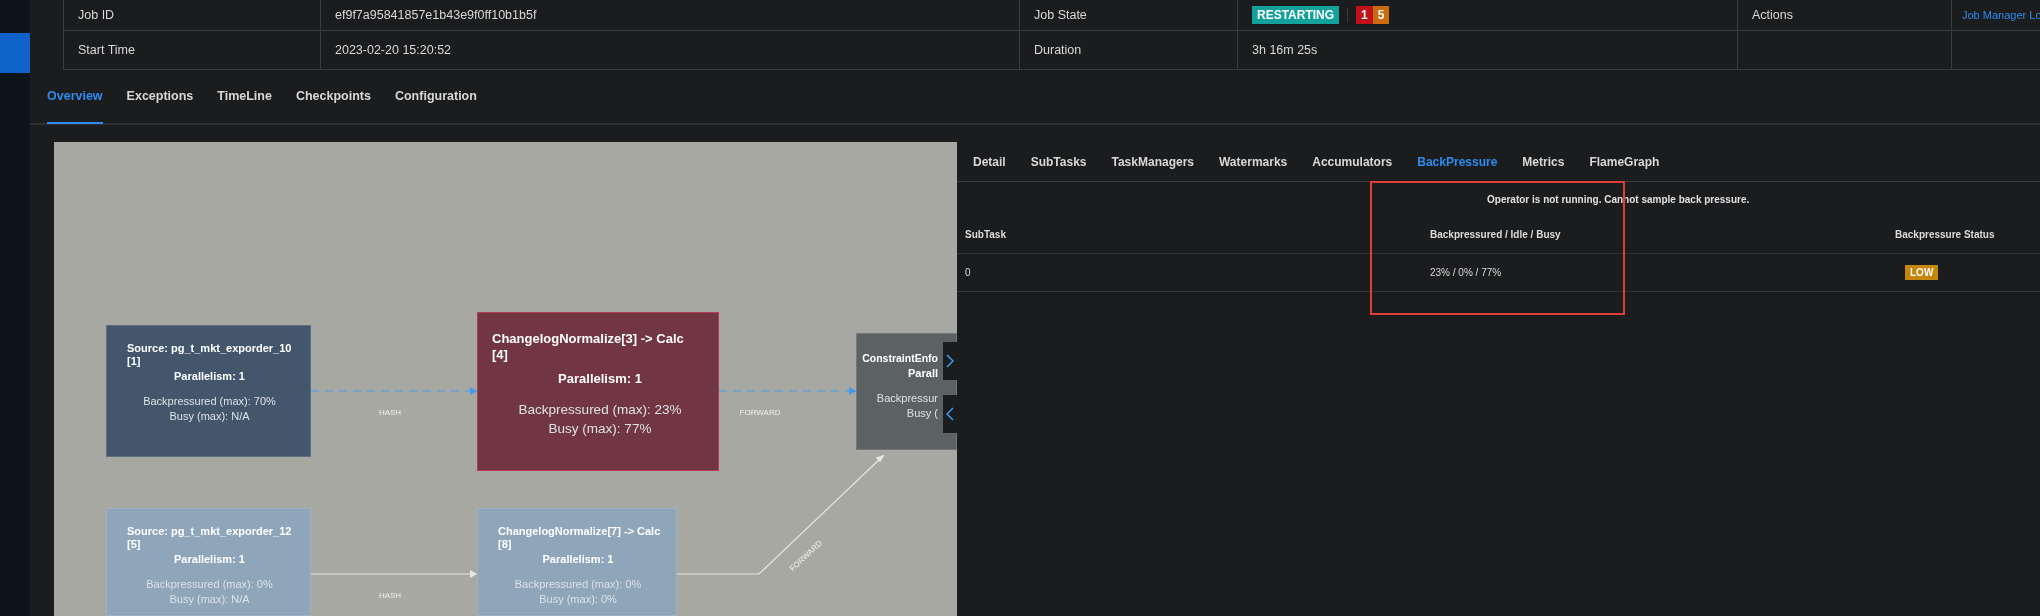  What do you see at coordinates (1296, 15) in the screenshot?
I see `status-badge: RESTARTING` at bounding box center [1296, 15].